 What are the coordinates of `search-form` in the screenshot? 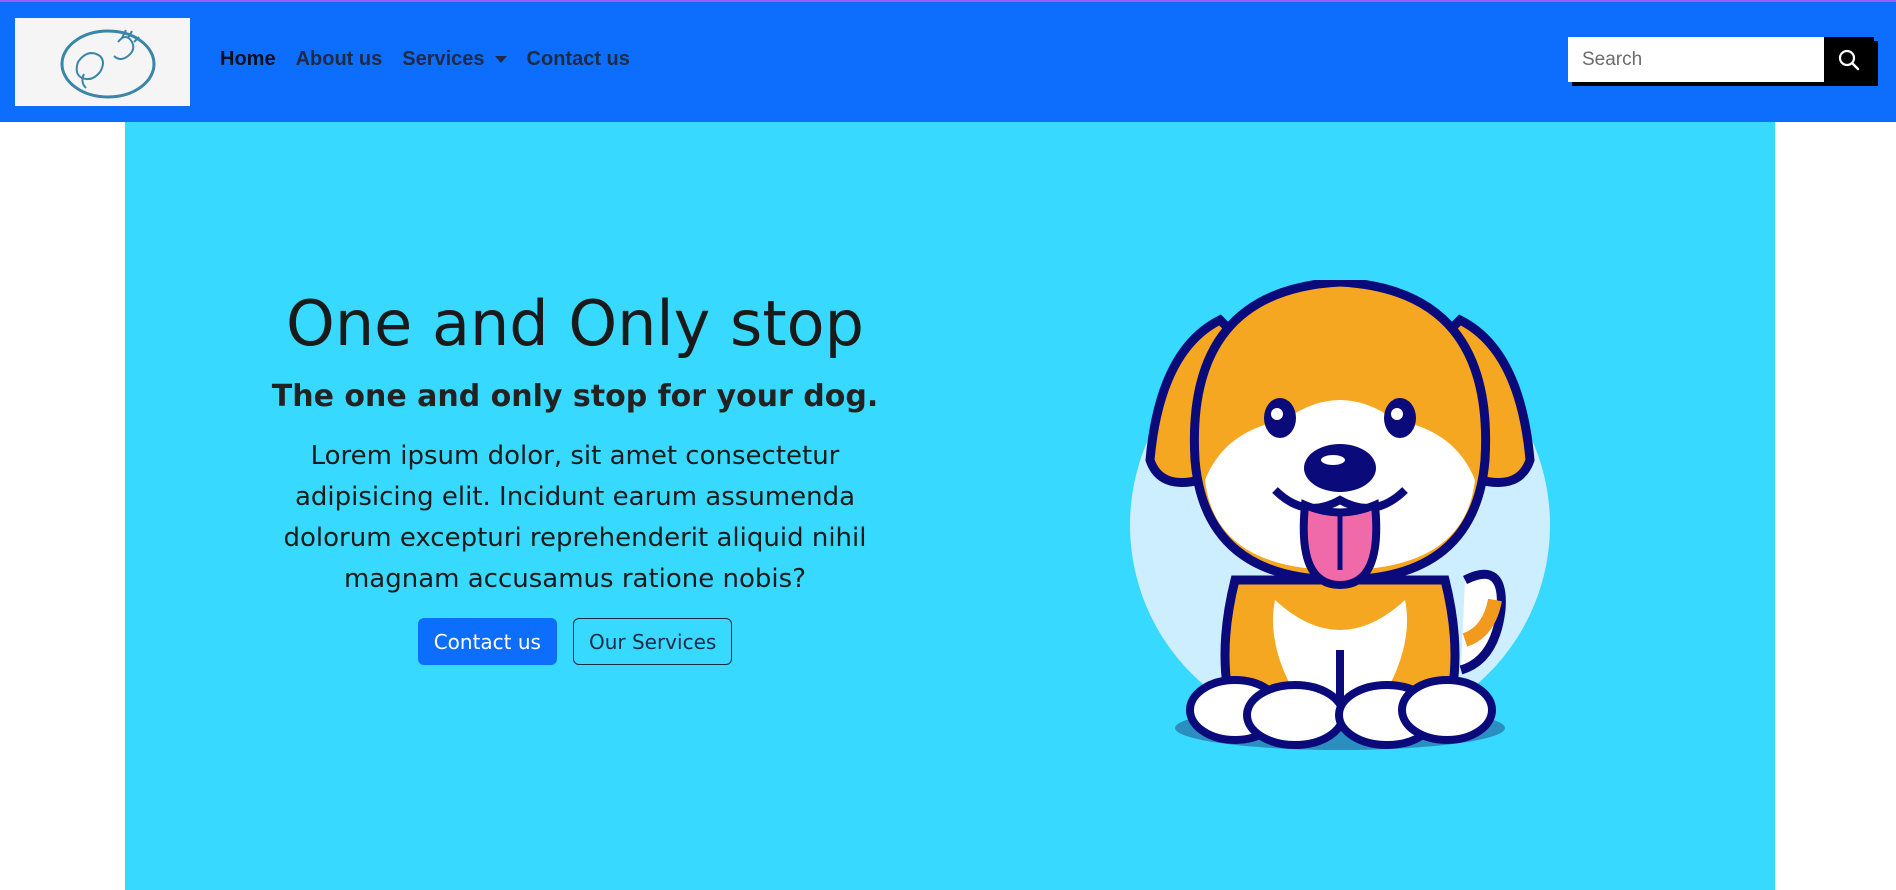 It's located at (1721, 59).